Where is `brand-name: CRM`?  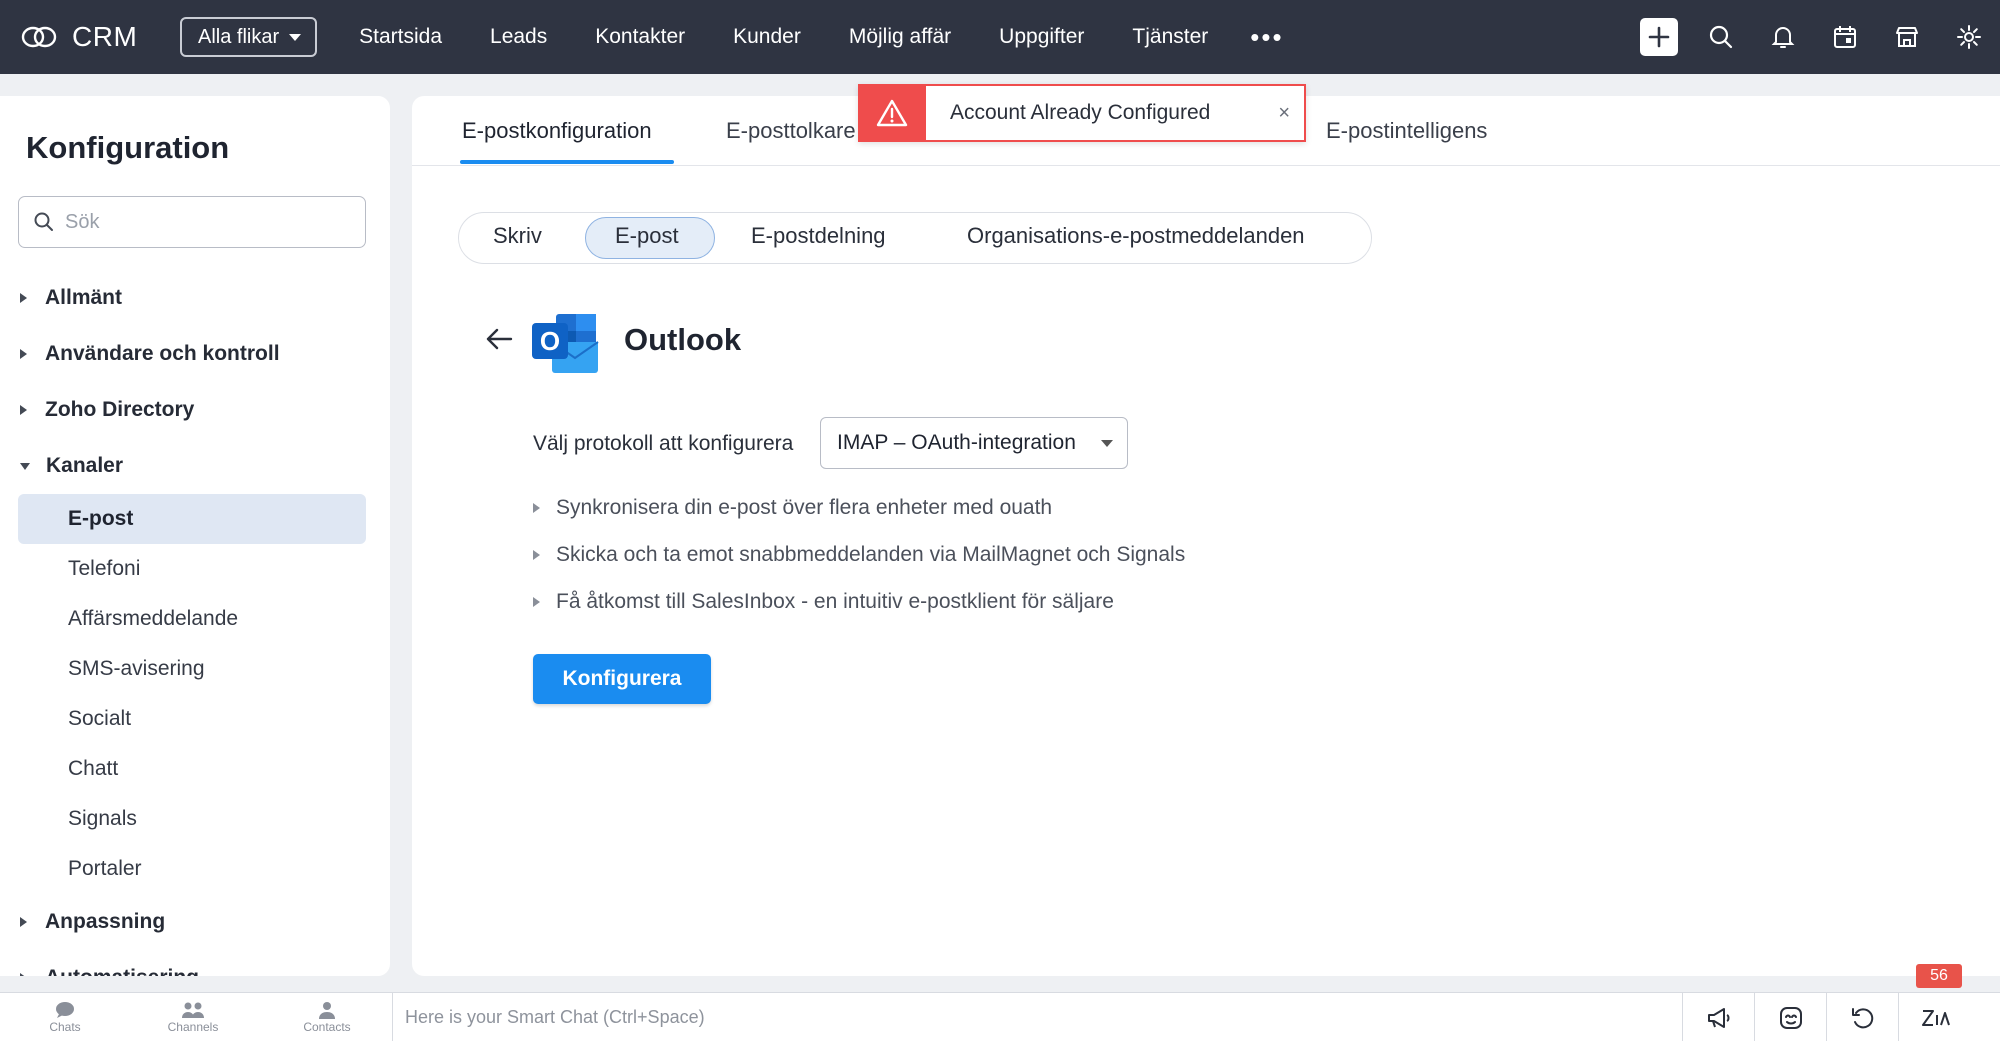
brand-name: CRM is located at coordinates (105, 36).